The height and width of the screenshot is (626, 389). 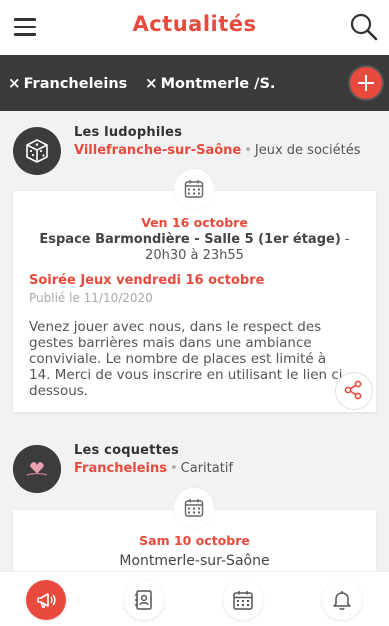 What do you see at coordinates (194, 540) in the screenshot?
I see `event-date: Sam 10 octobre` at bounding box center [194, 540].